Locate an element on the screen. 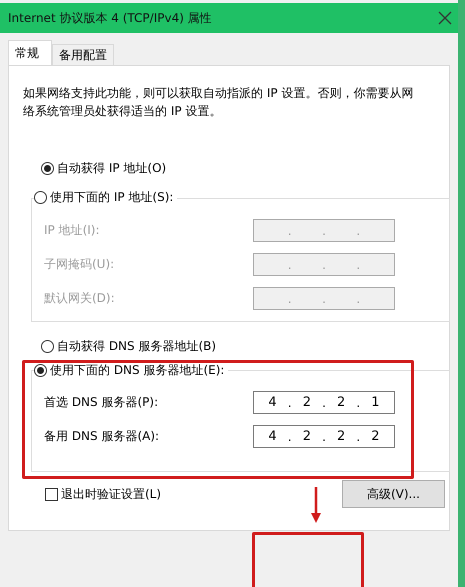 This screenshot has width=465, height=587. close-icon is located at coordinates (445, 18).